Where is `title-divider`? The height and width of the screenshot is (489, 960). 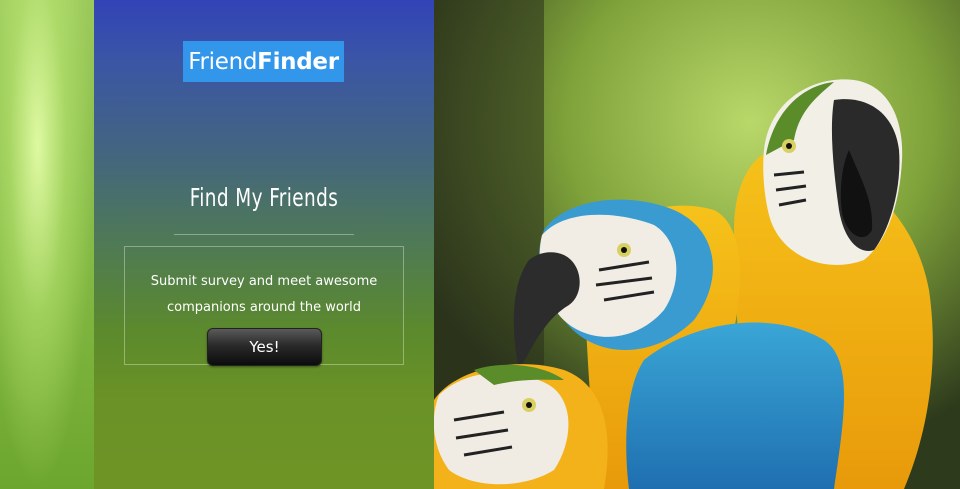 title-divider is located at coordinates (264, 234).